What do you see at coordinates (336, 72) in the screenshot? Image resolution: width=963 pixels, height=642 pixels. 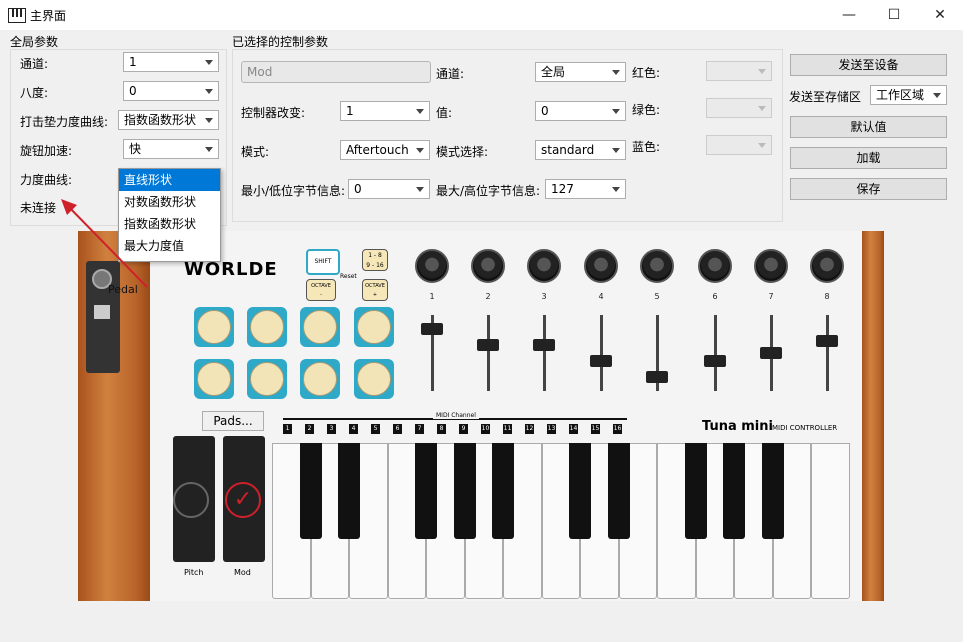 I see `control-name-field: Mod` at bounding box center [336, 72].